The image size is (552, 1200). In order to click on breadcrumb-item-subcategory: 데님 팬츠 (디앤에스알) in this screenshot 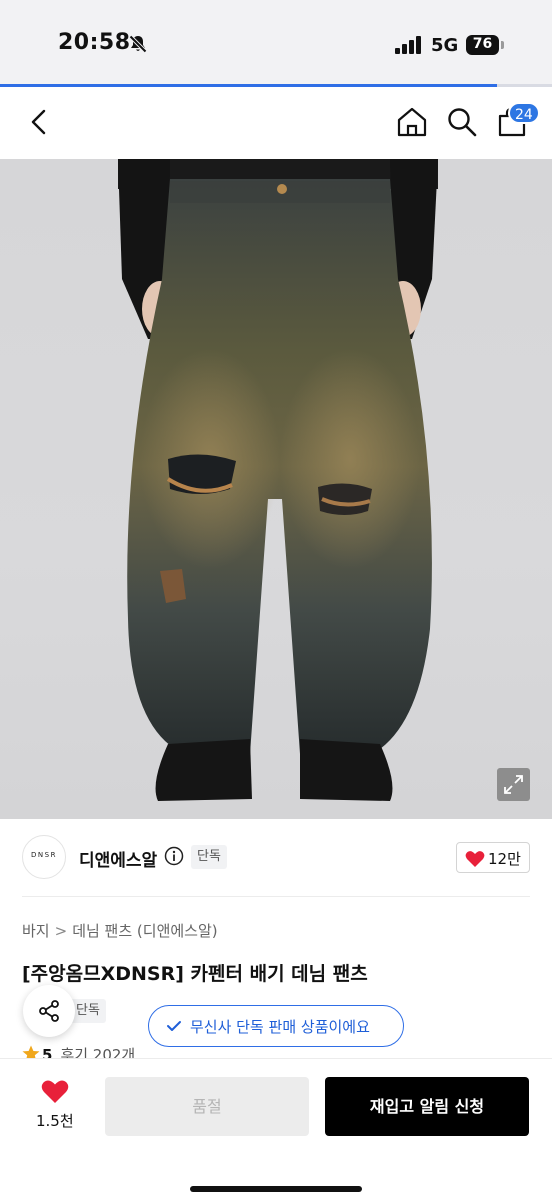, I will do `click(144, 930)`.